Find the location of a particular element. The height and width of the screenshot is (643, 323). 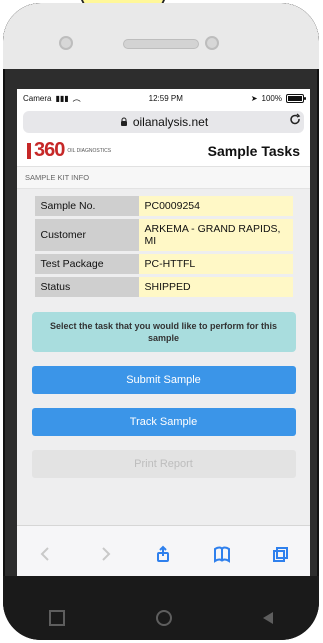

label-sample-no: Sample No. is located at coordinates (86, 206).